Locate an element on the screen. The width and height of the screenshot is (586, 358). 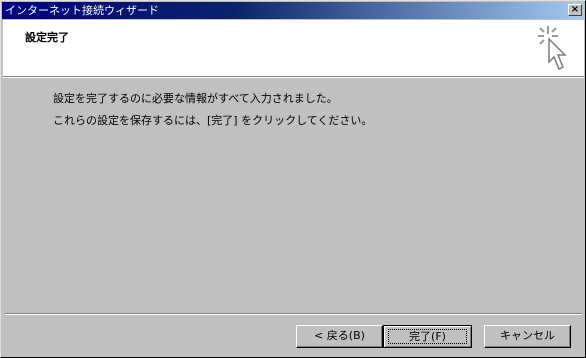
page-title: 設定完了 is located at coordinates (47, 37).